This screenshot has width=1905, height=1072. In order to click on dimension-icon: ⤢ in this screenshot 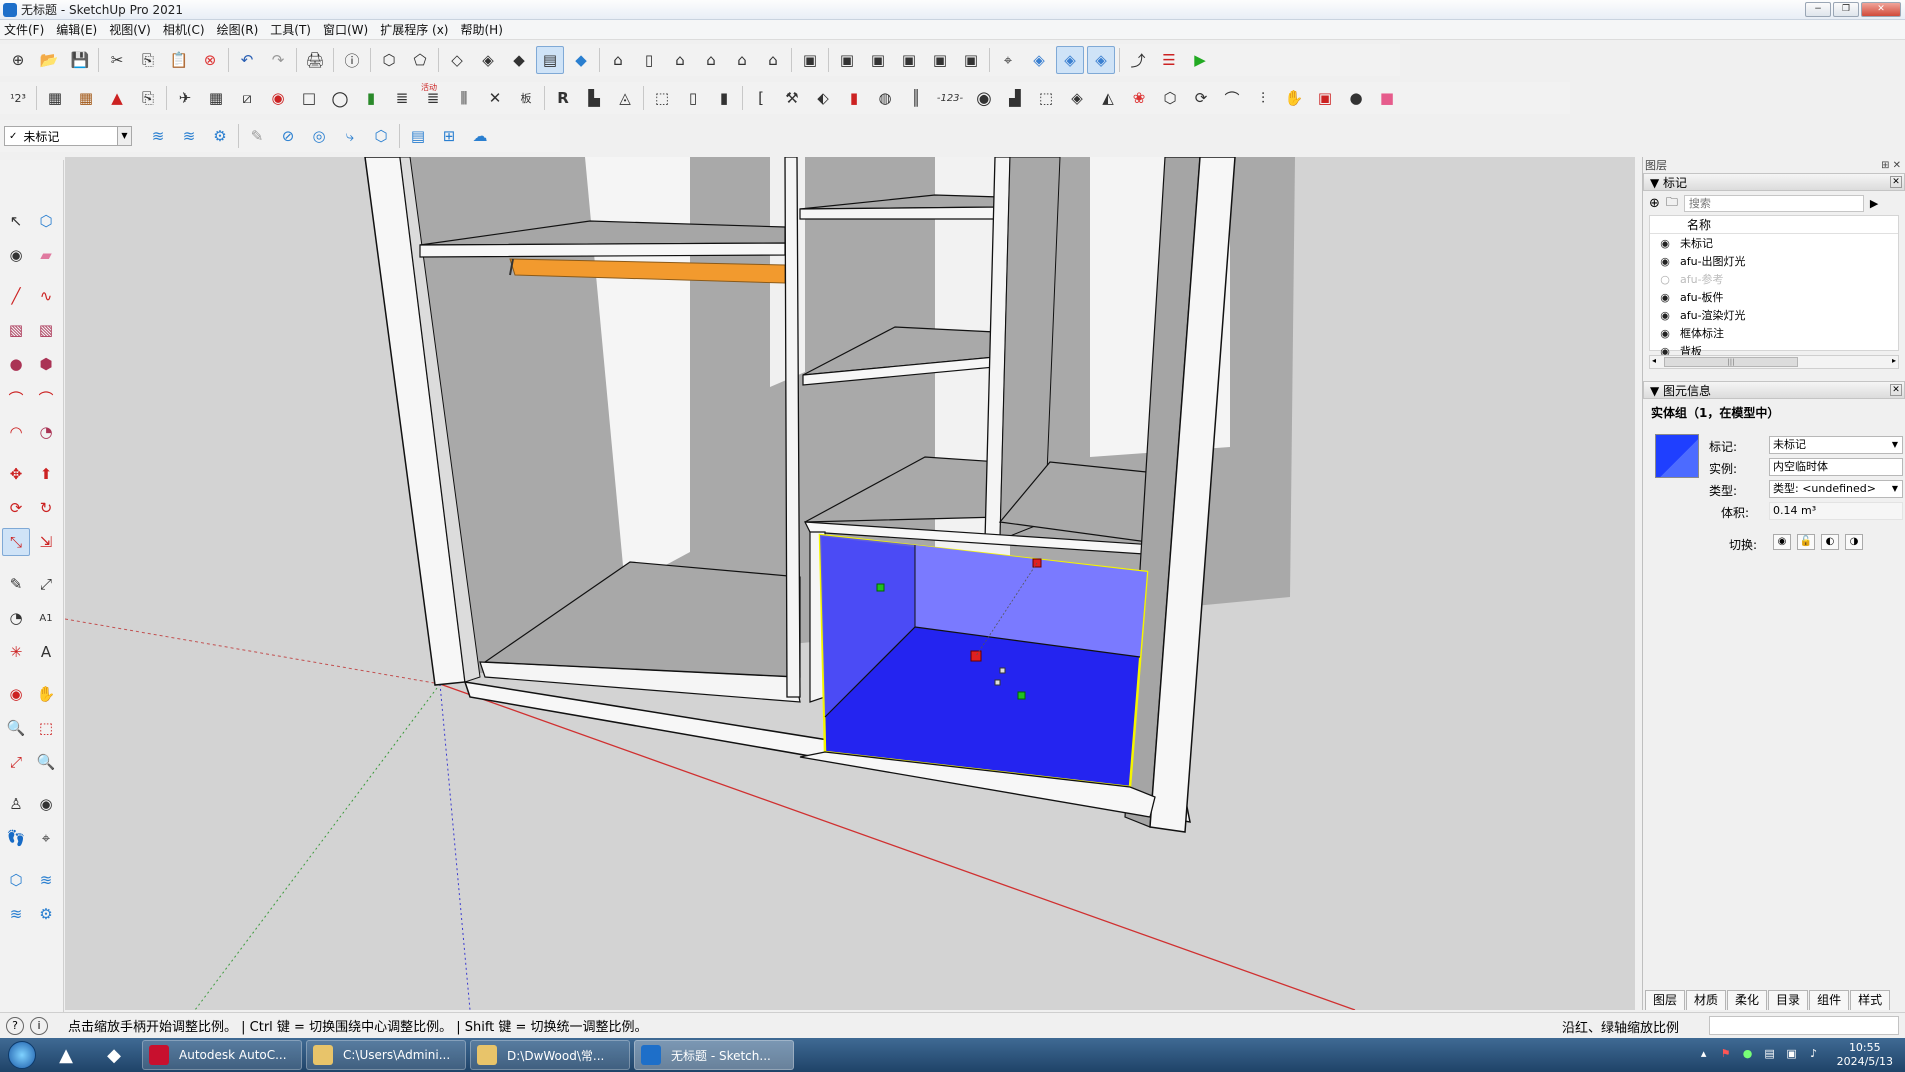, I will do `click(46, 584)`.